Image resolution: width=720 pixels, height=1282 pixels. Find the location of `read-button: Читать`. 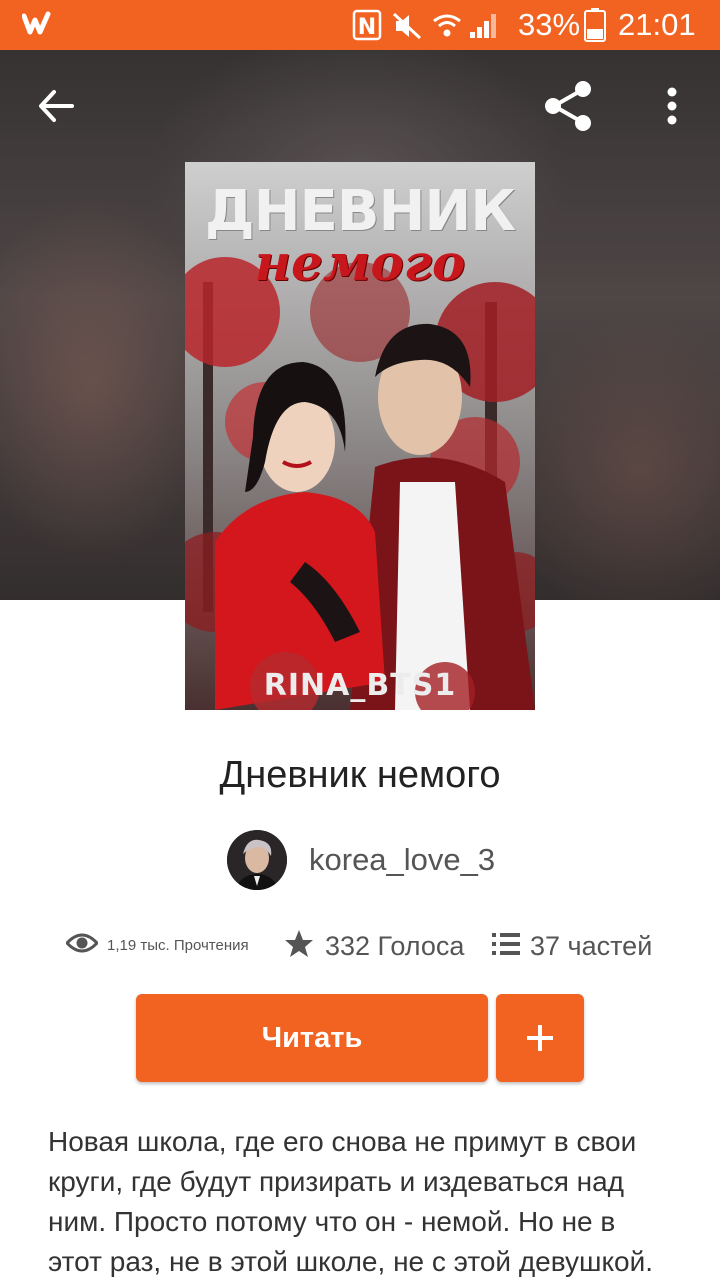

read-button: Читать is located at coordinates (312, 1038).